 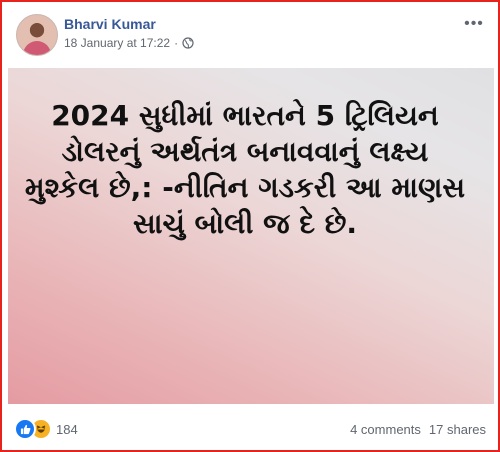 I want to click on post-header: Bharvi Kumar 18 January at 17:22 · •••, so click(x=250, y=36).